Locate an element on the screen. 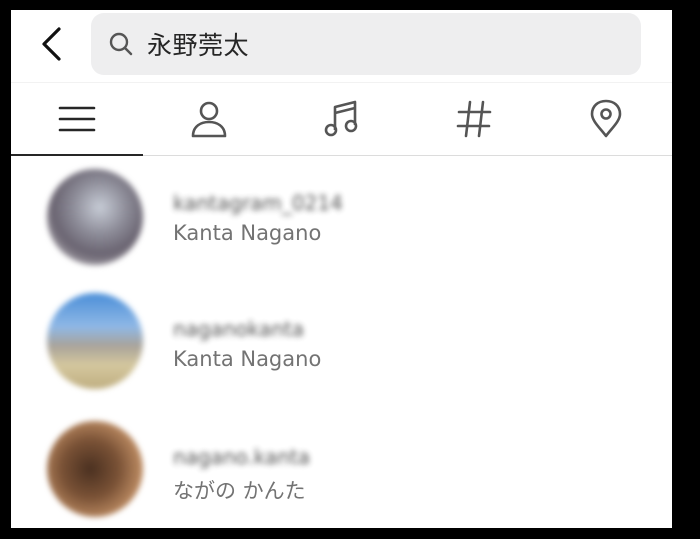  search-query-text: 永野莞太 is located at coordinates (198, 44).